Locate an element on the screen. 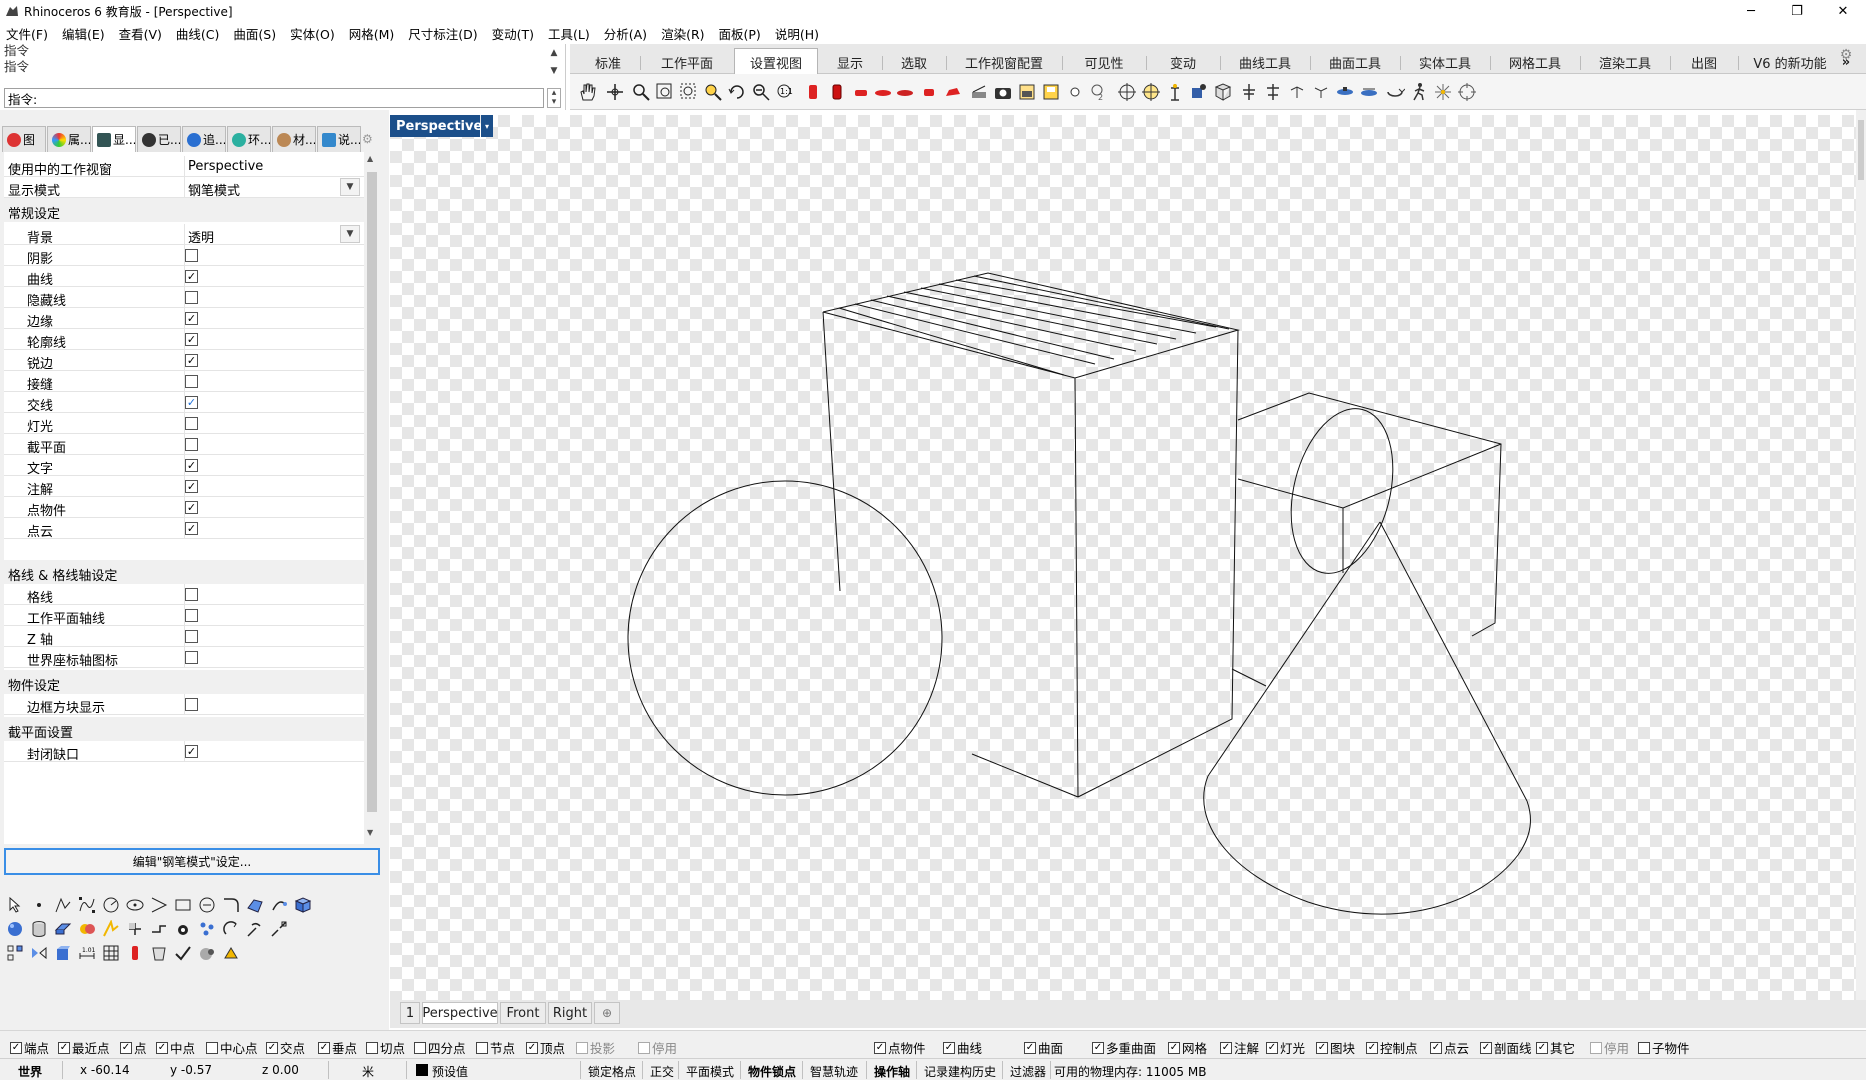 Image resolution: width=1866 pixels, height=1080 pixels. osnap-toggle: 物件锁点 is located at coordinates (772, 1071).